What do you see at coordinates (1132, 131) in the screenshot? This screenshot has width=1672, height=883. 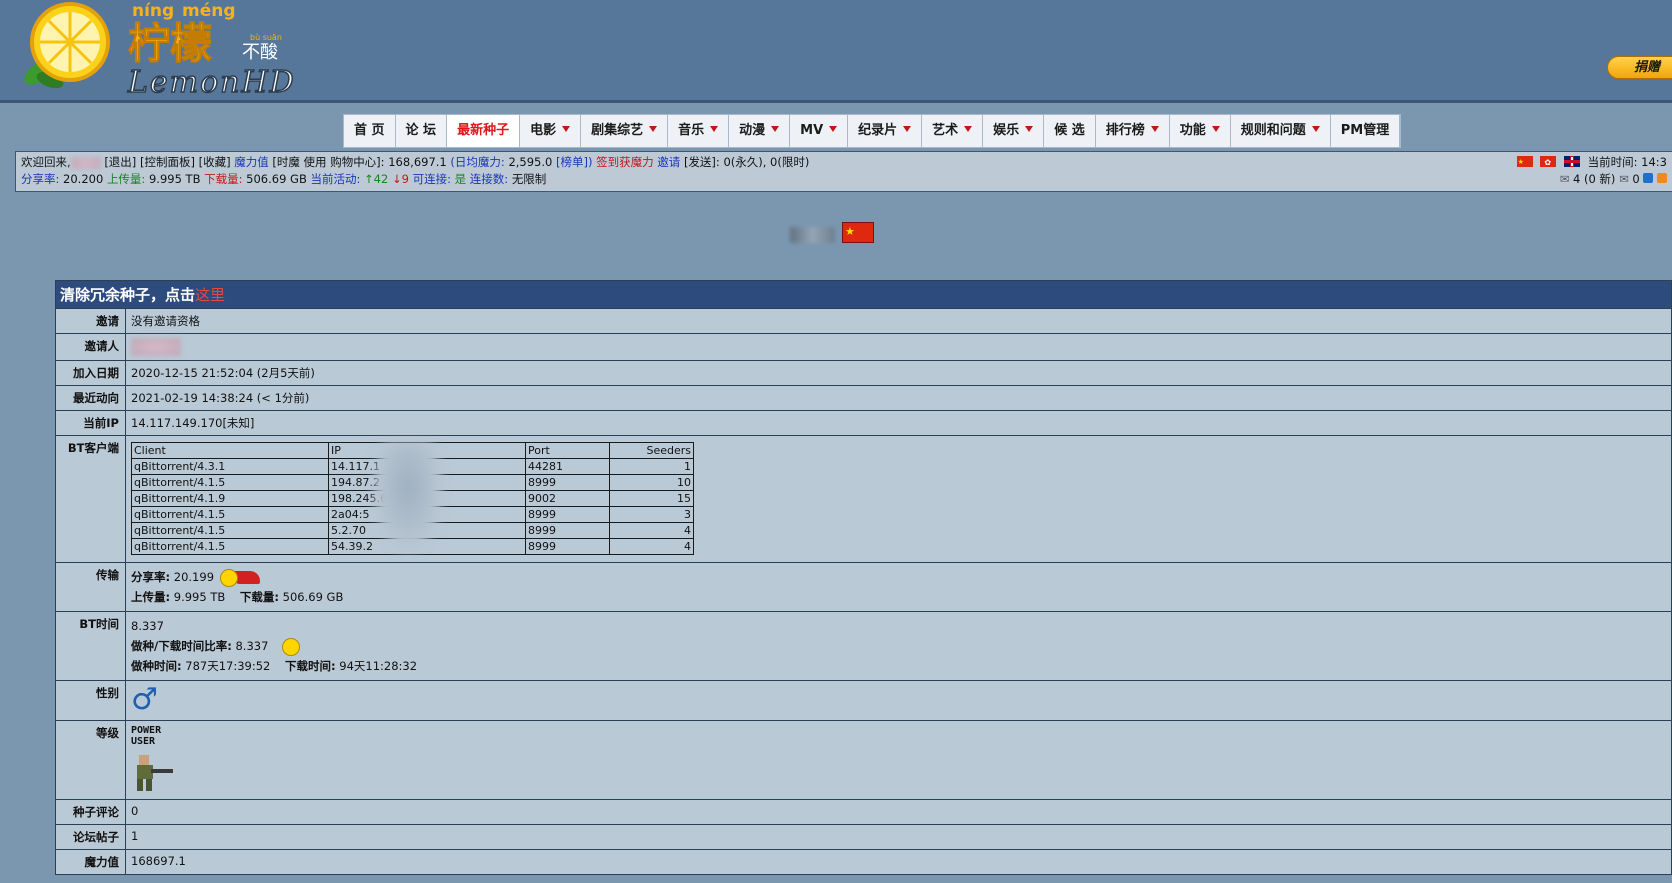 I see `nav-item-12: 排行榜` at bounding box center [1132, 131].